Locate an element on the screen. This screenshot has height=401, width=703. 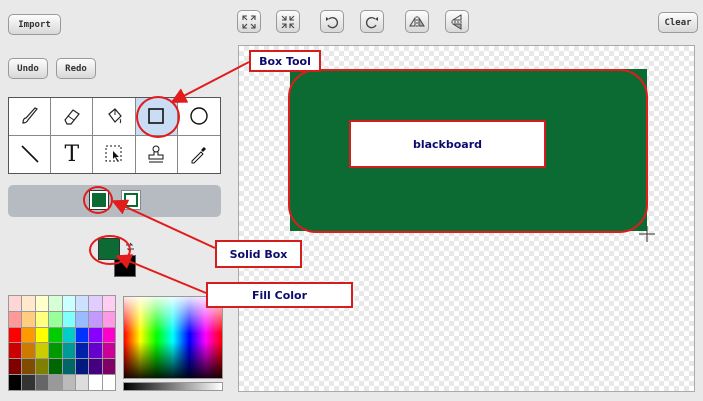
crosshair-cursor-icon is located at coordinates (647, 236).